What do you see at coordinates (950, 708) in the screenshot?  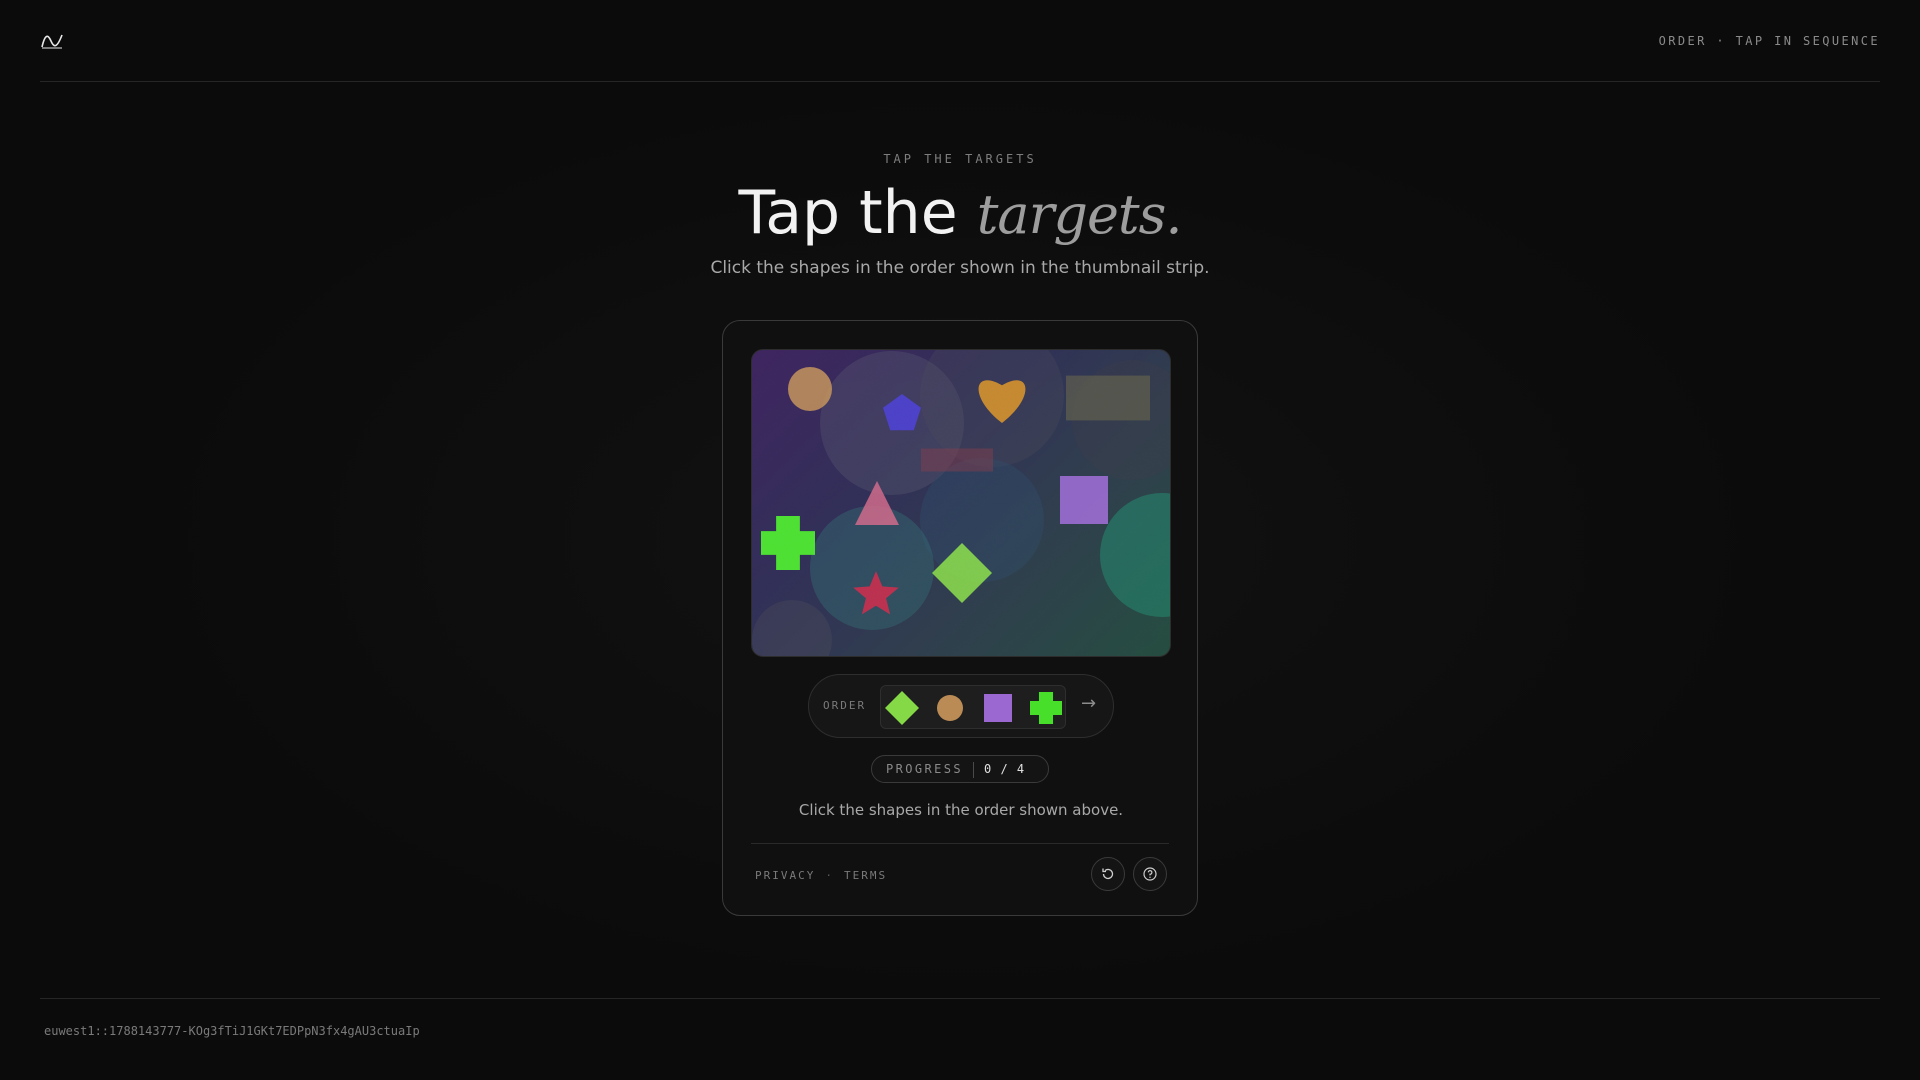 I see `order-thumb-tan-circle` at bounding box center [950, 708].